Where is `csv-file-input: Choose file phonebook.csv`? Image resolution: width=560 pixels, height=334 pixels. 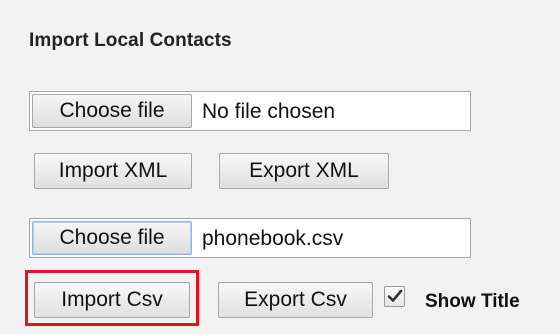
csv-file-input: Choose file phonebook.csv is located at coordinates (250, 238).